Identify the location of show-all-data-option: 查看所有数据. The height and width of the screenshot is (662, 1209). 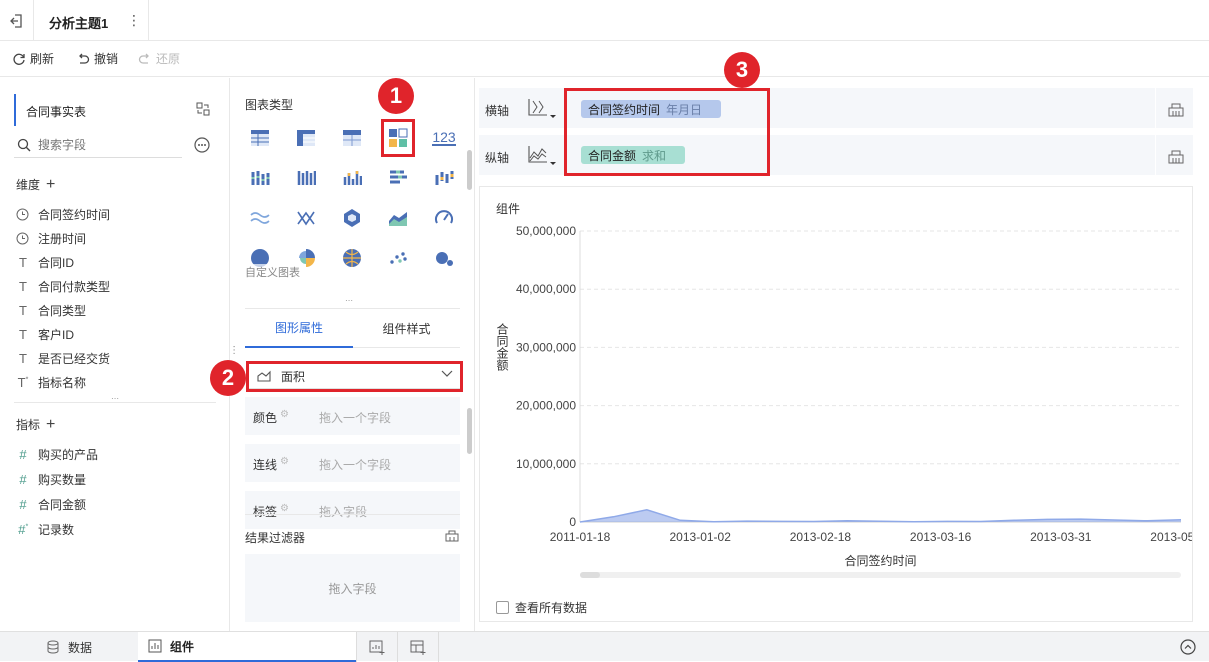
(541, 607).